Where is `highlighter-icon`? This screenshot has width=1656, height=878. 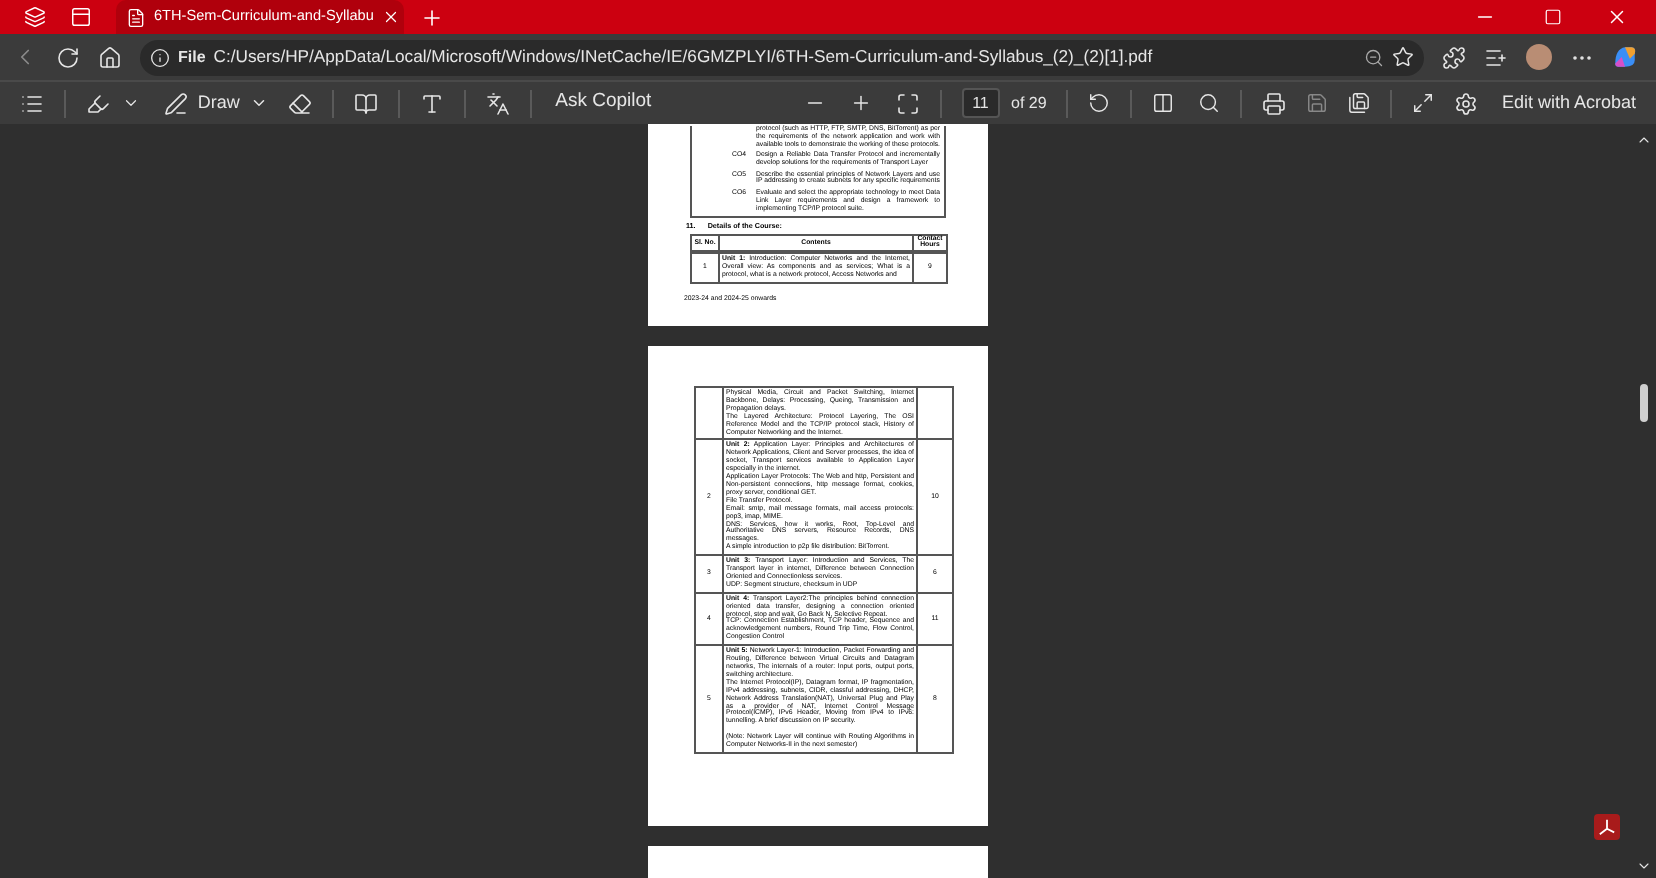 highlighter-icon is located at coordinates (97, 103).